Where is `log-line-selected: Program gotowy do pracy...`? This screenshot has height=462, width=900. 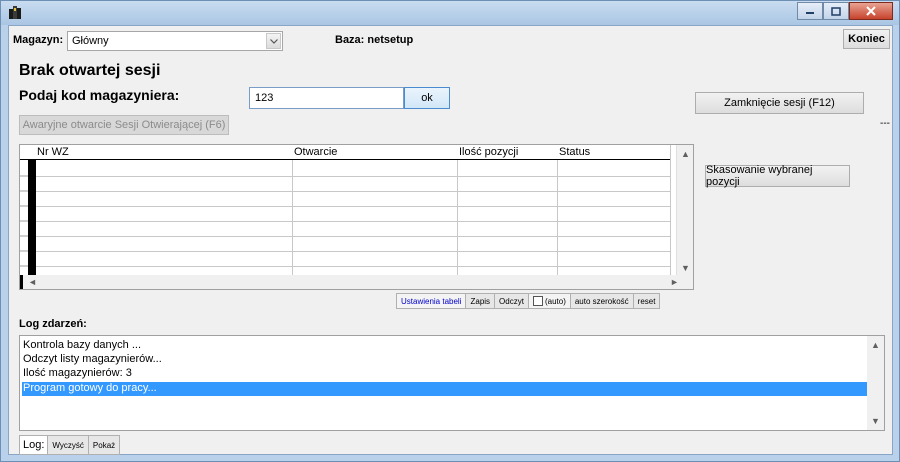
log-line-selected: Program gotowy do pracy... is located at coordinates (444, 389).